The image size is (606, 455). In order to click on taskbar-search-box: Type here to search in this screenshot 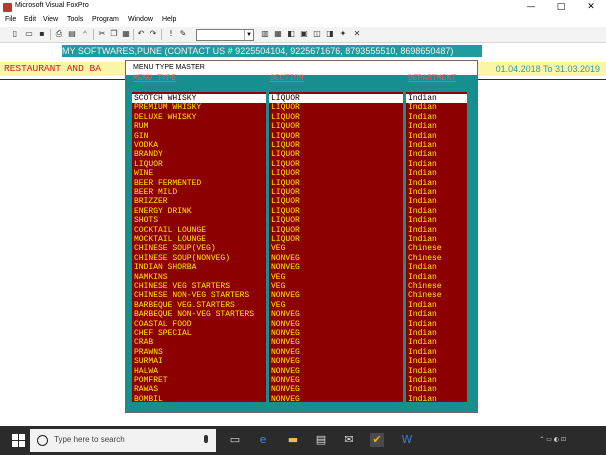, I will do `click(123, 440)`.